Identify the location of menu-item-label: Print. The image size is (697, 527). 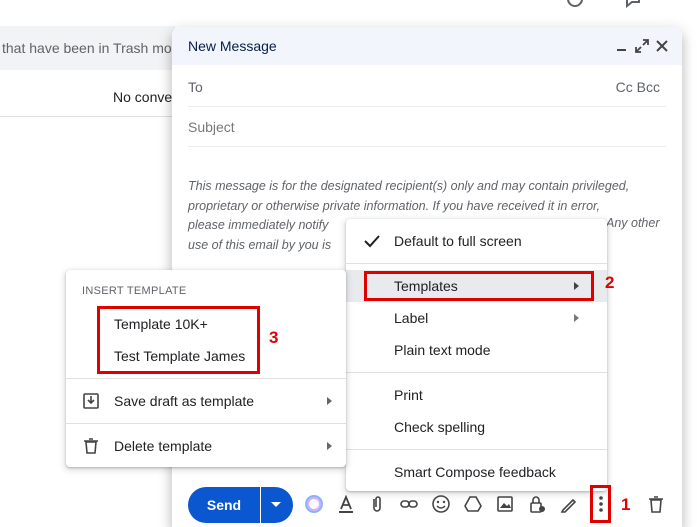
(408, 395).